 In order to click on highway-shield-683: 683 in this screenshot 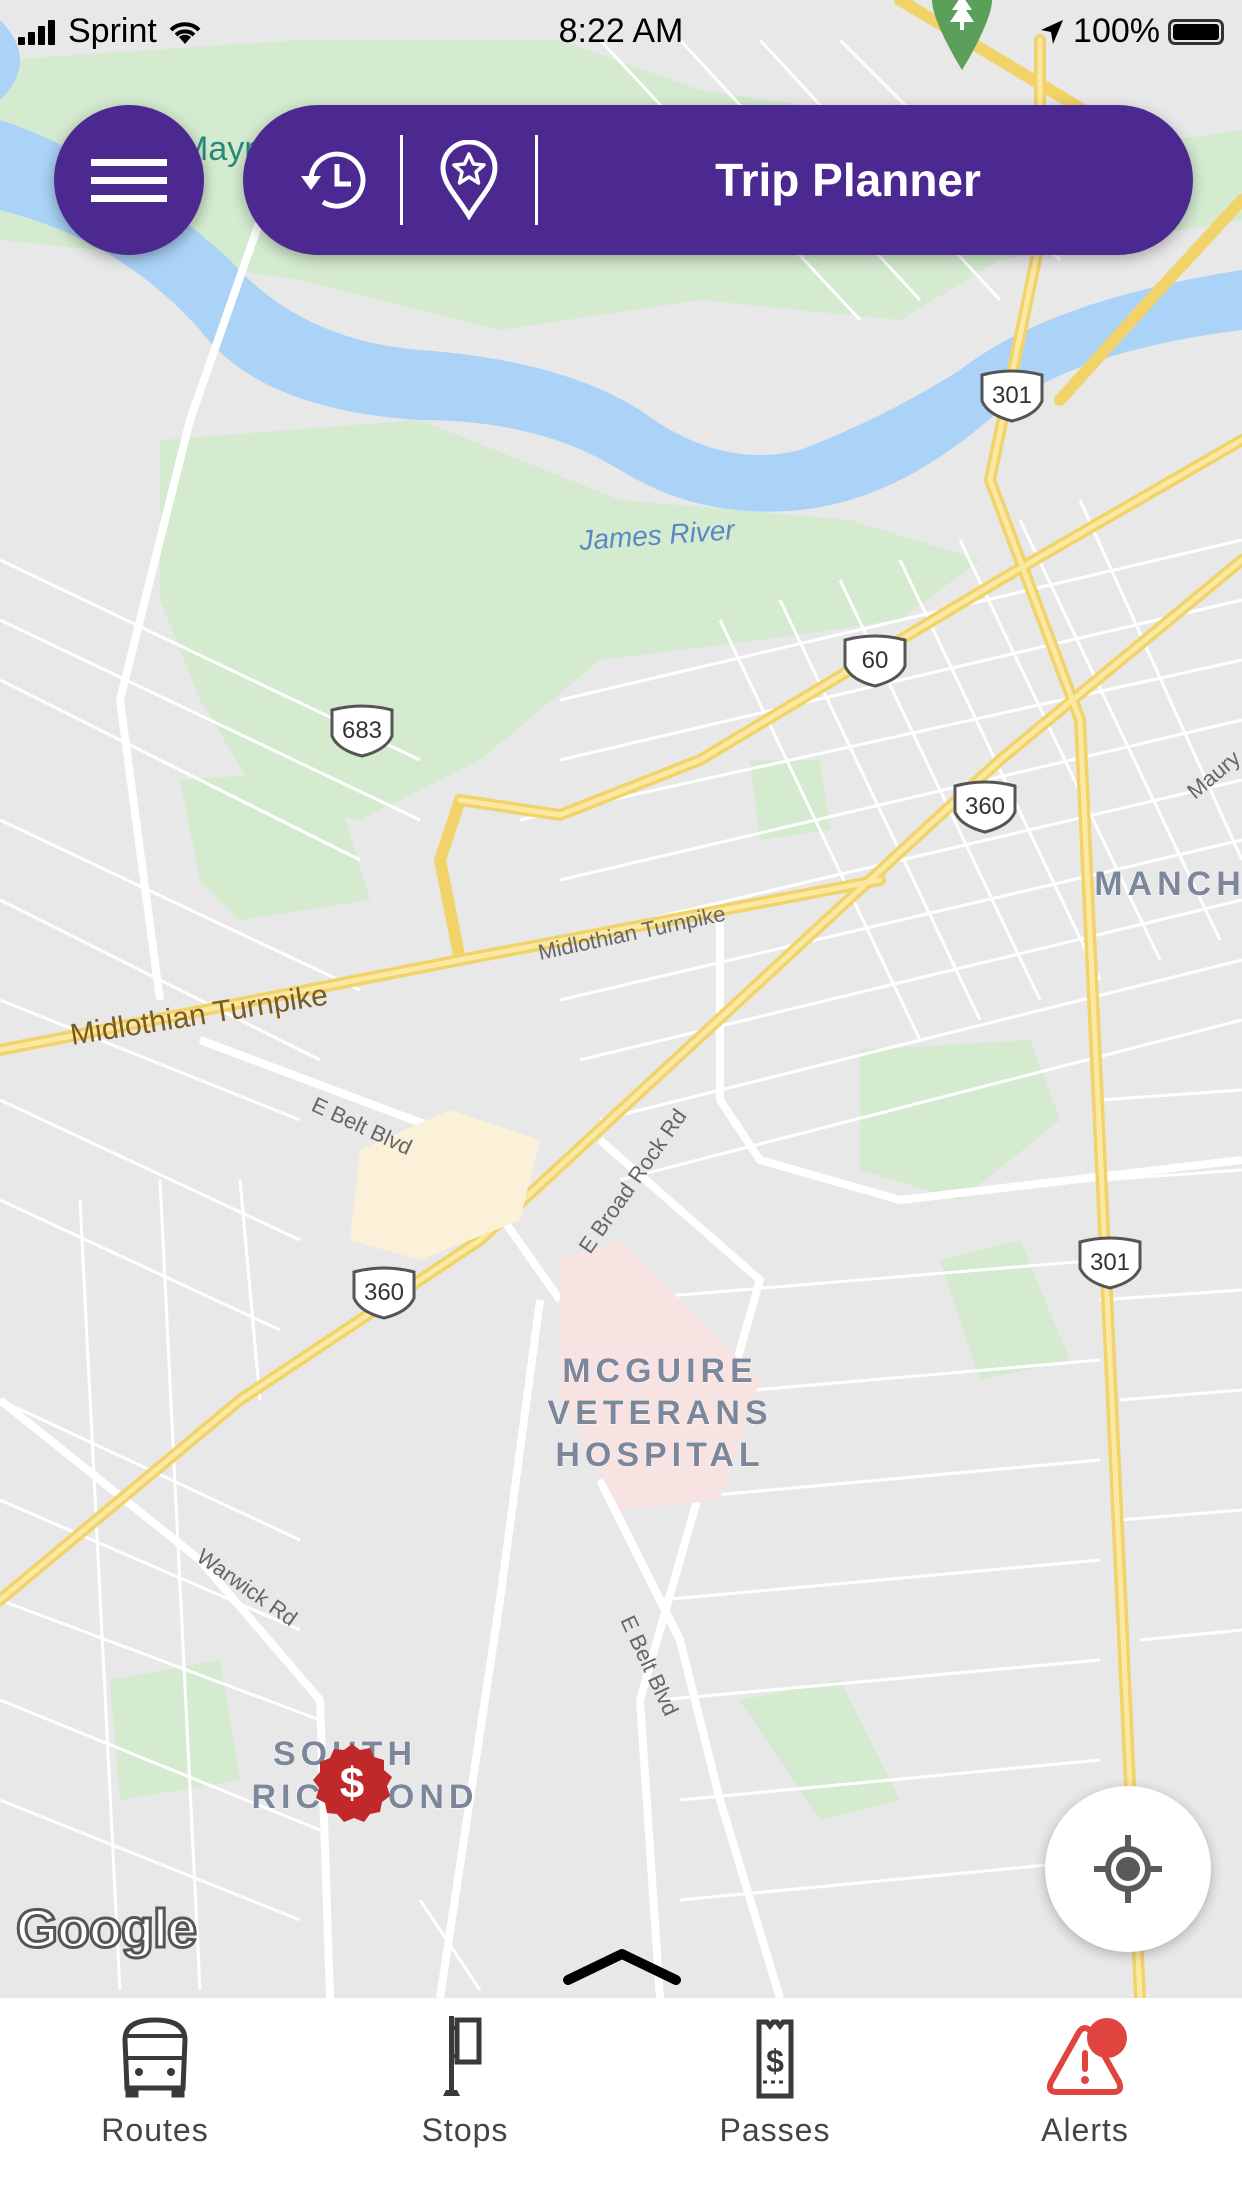, I will do `click(362, 731)`.